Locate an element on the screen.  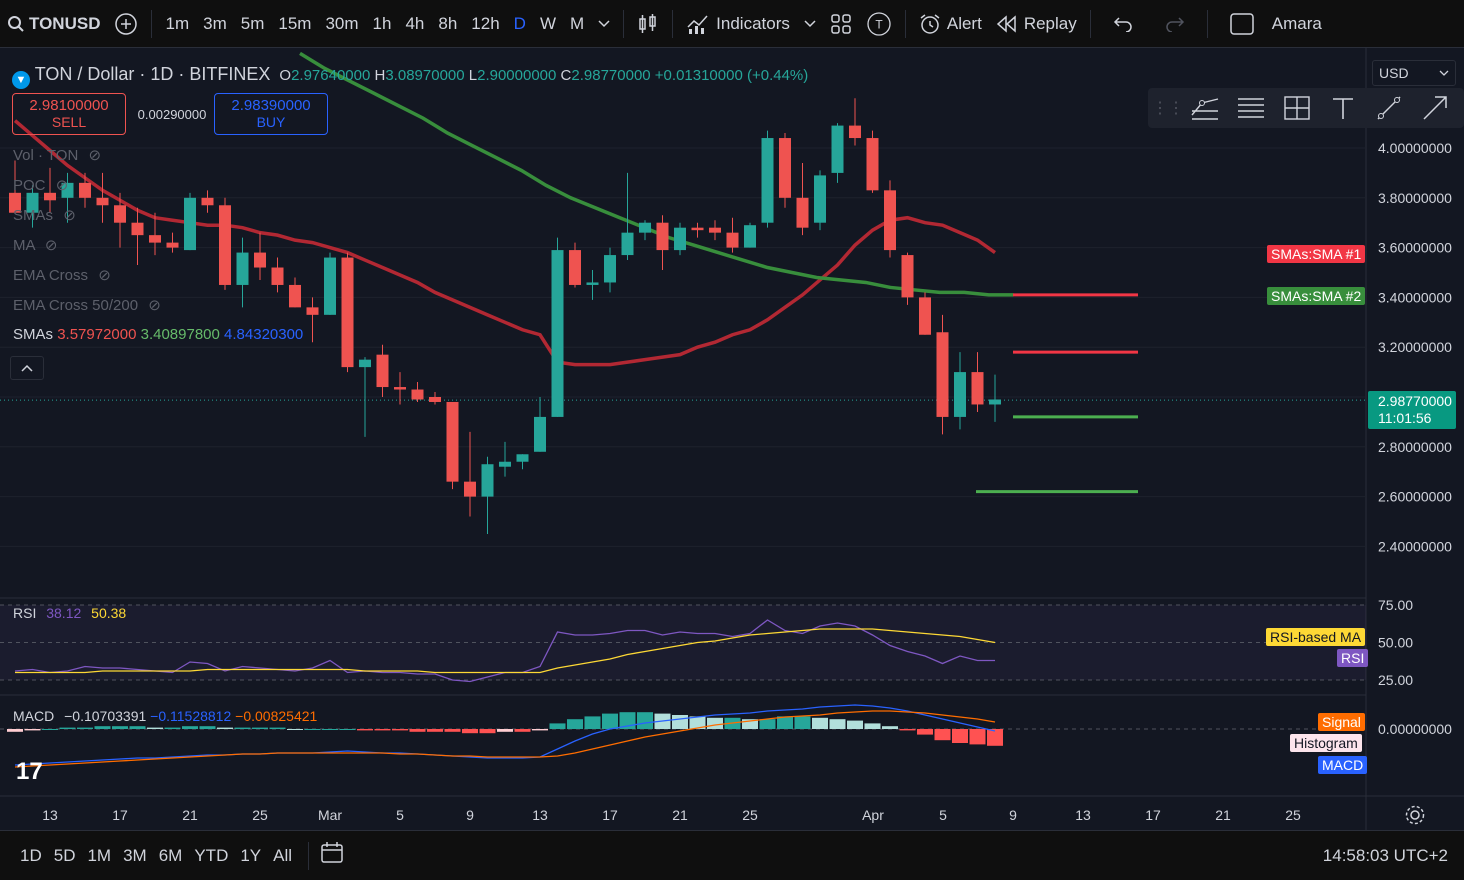
date-range-button is located at coordinates (332, 855).